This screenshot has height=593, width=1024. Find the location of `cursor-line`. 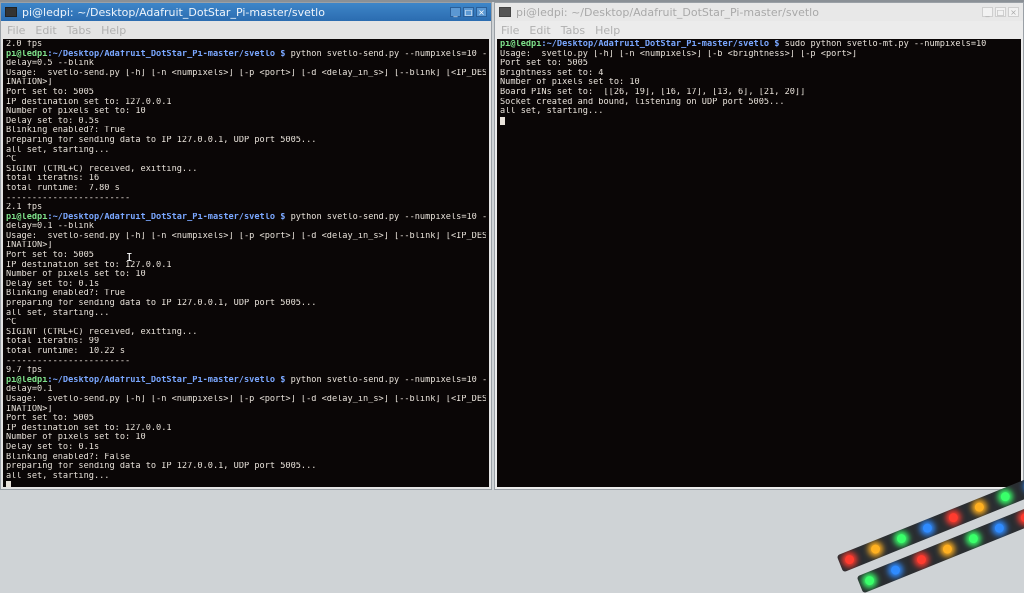

cursor-line is located at coordinates (246, 484).